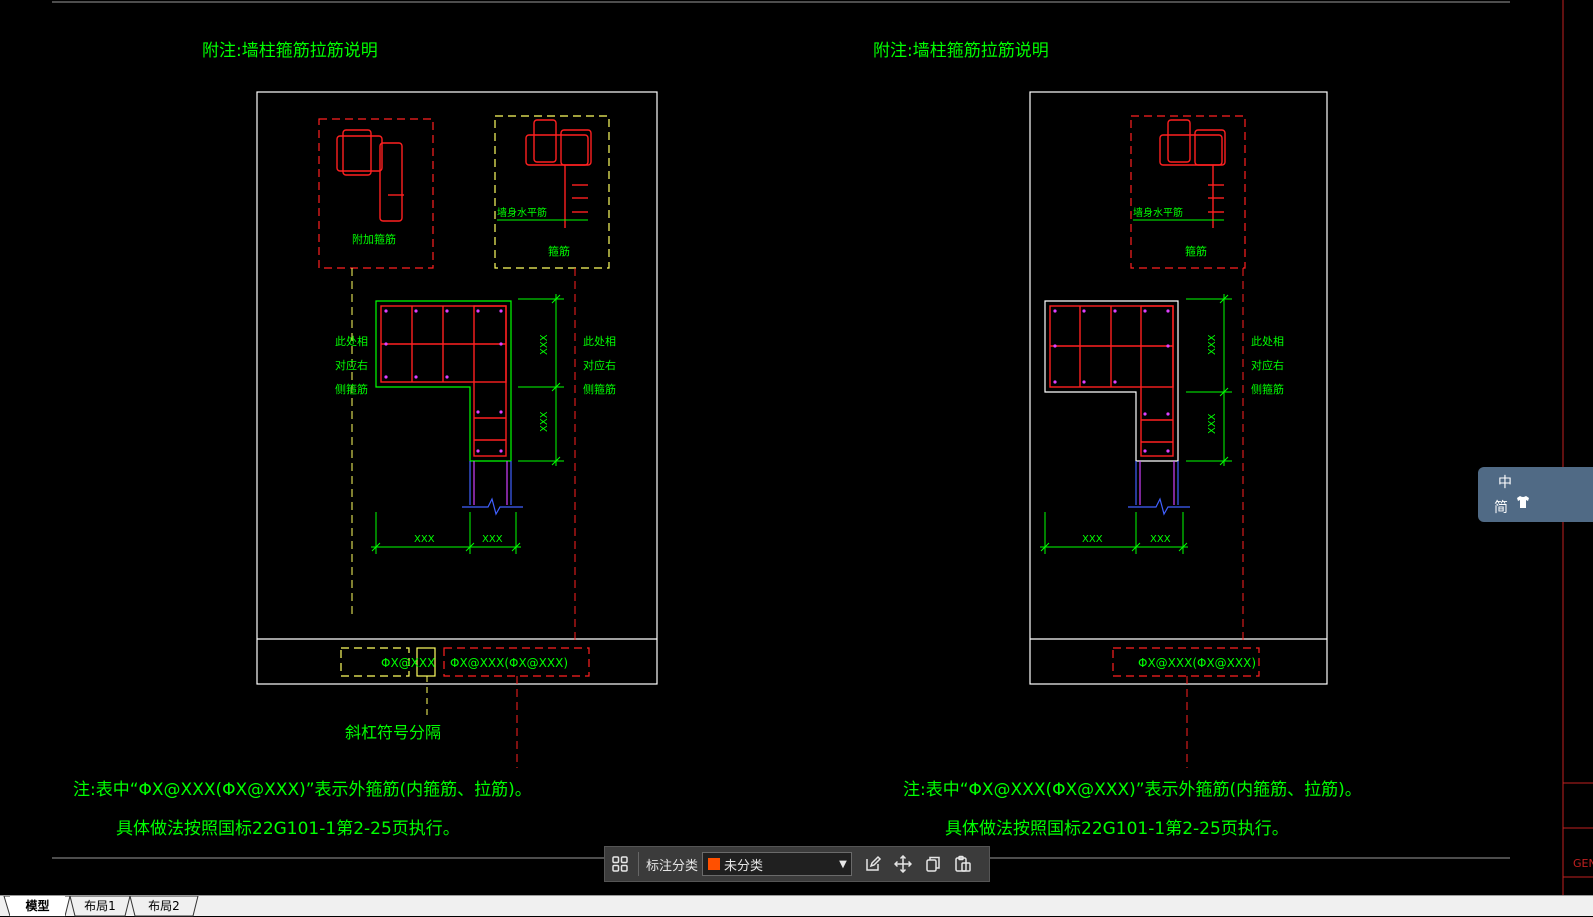 The height and width of the screenshot is (917, 1593). I want to click on panel-left-note-line-2: 具体做法按照国标22G101-1第2-25页执行。, so click(288, 829).